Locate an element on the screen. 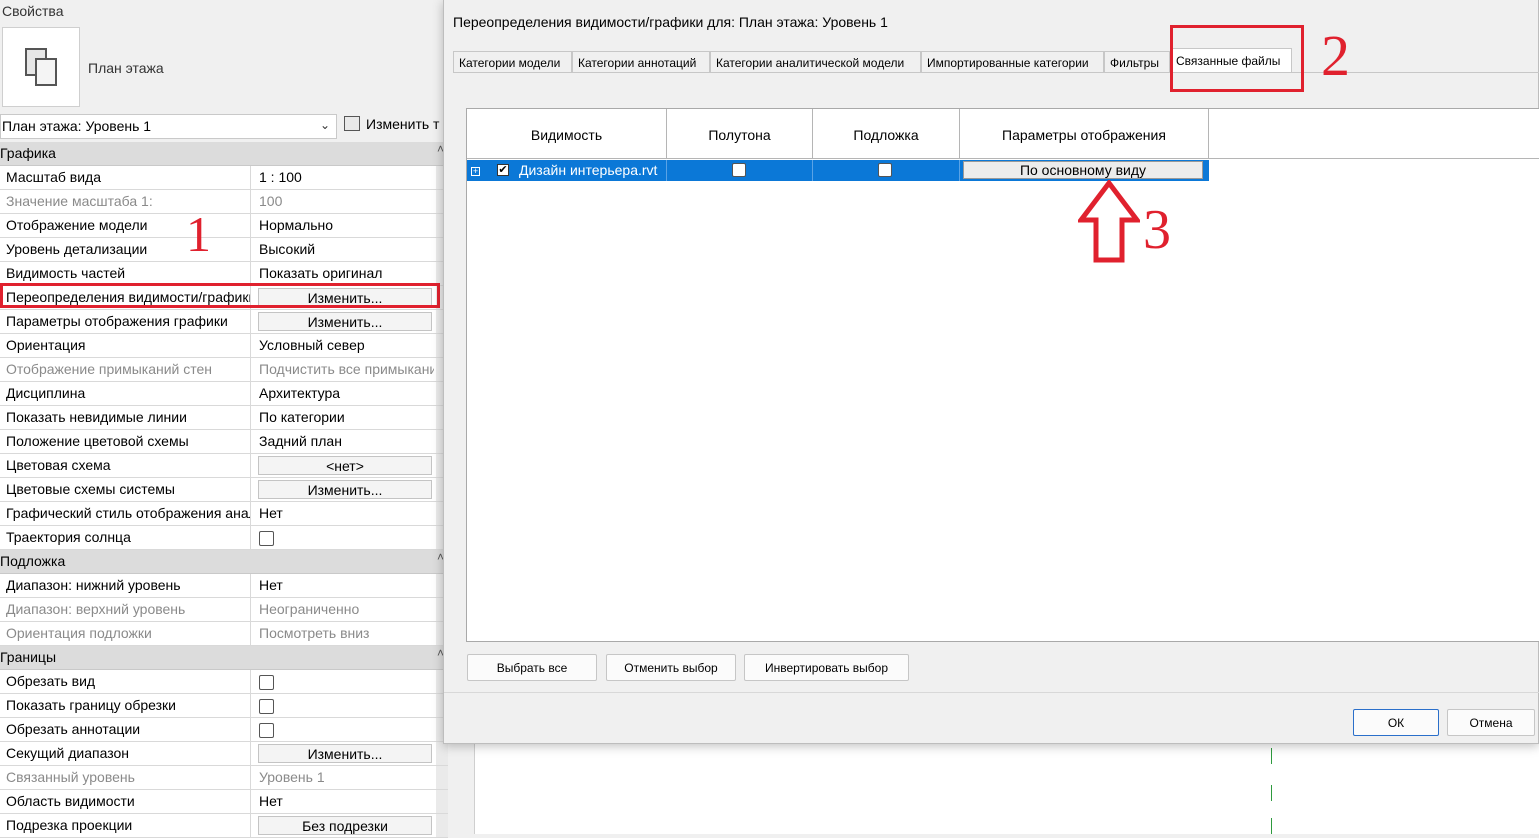 Image resolution: width=1539 pixels, height=838 pixels. property-label: Дисциплина is located at coordinates (125, 393).